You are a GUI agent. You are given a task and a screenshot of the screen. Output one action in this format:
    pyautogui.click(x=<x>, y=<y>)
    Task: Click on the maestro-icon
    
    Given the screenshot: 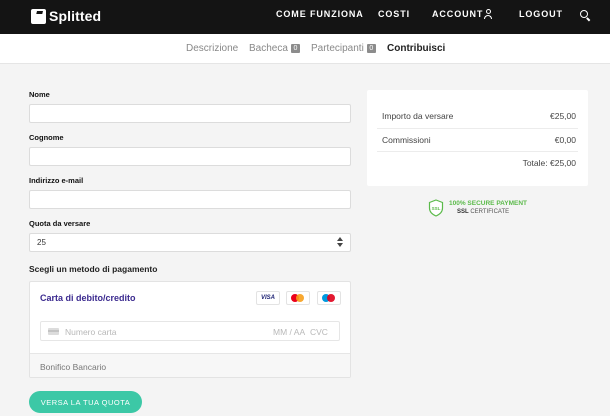 What is the action you would take?
    pyautogui.click(x=329, y=298)
    